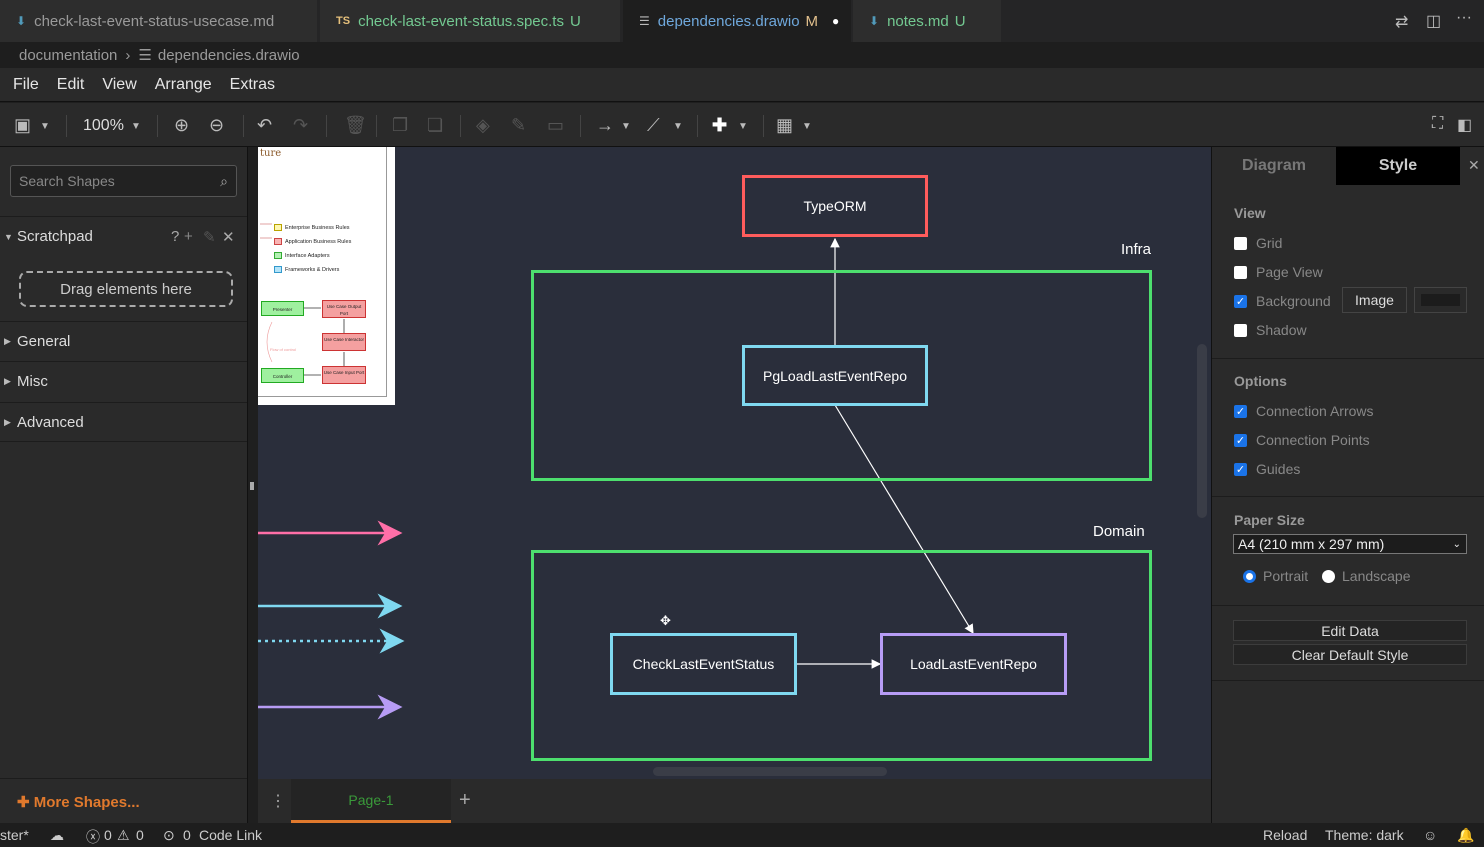 The image size is (1484, 847). What do you see at coordinates (835, 375) in the screenshot?
I see `pg-load-last-event-repo-node: PgLoadLastEventRepo` at bounding box center [835, 375].